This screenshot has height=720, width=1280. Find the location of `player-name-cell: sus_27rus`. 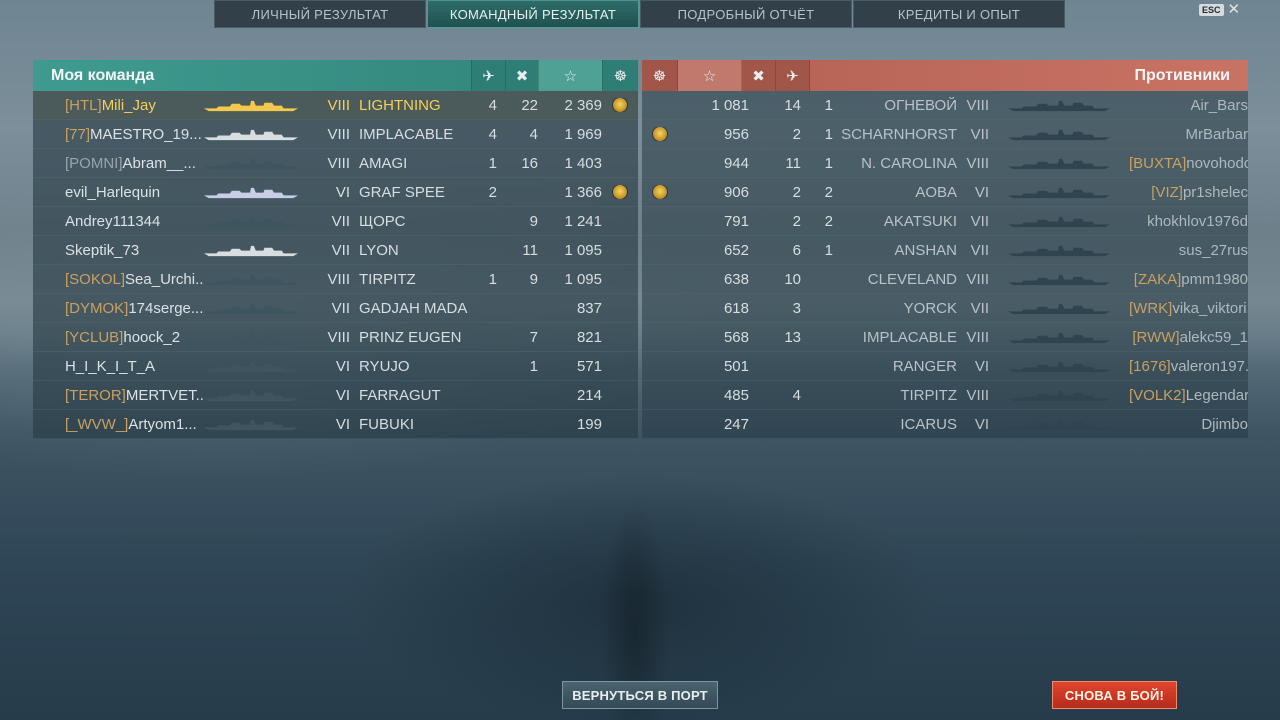

player-name-cell: sus_27rus is located at coordinates (1188, 250).